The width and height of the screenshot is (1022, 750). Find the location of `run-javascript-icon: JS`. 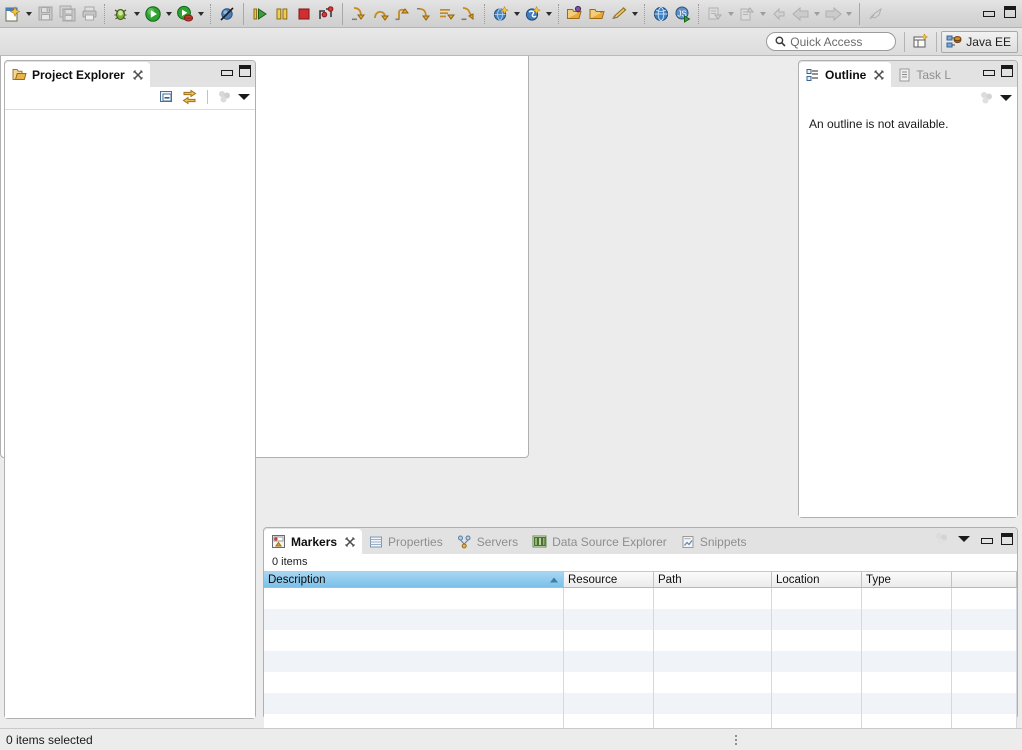

run-javascript-icon: JS is located at coordinates (683, 14).